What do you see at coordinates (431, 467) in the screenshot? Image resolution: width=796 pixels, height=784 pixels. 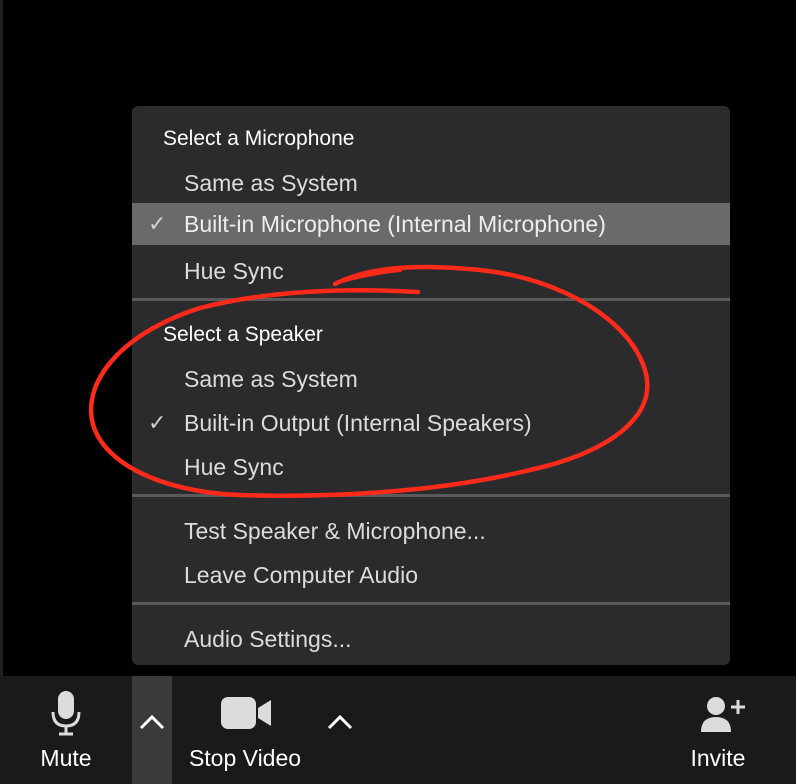 I see `speaker-option-hue-sync: Hue Sync` at bounding box center [431, 467].